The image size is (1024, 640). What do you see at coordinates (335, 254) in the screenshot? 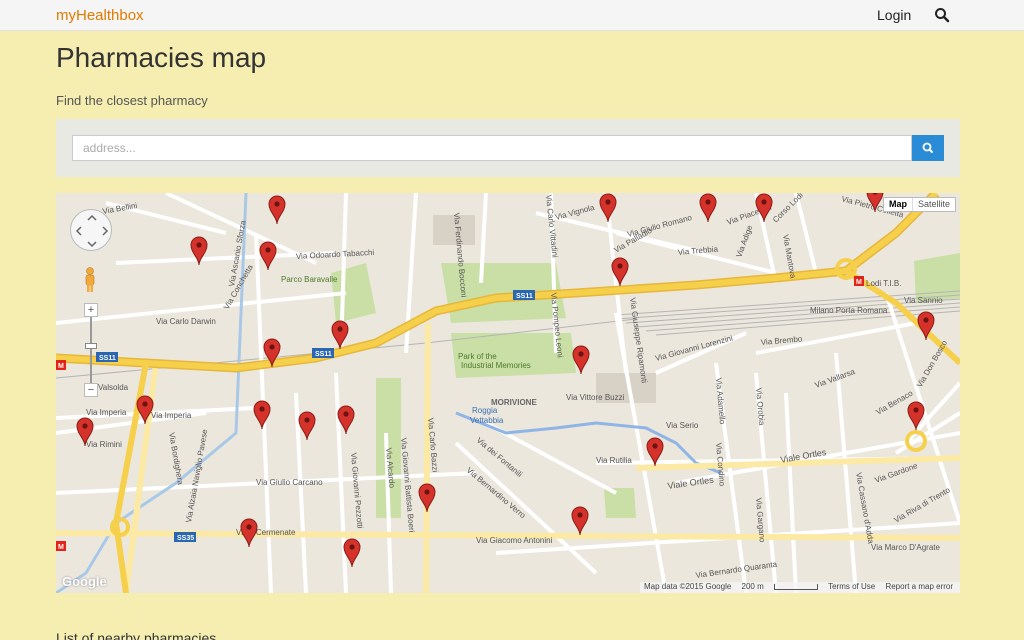
I see `svg-text: Via Odoardo Tabacchi` at bounding box center [335, 254].